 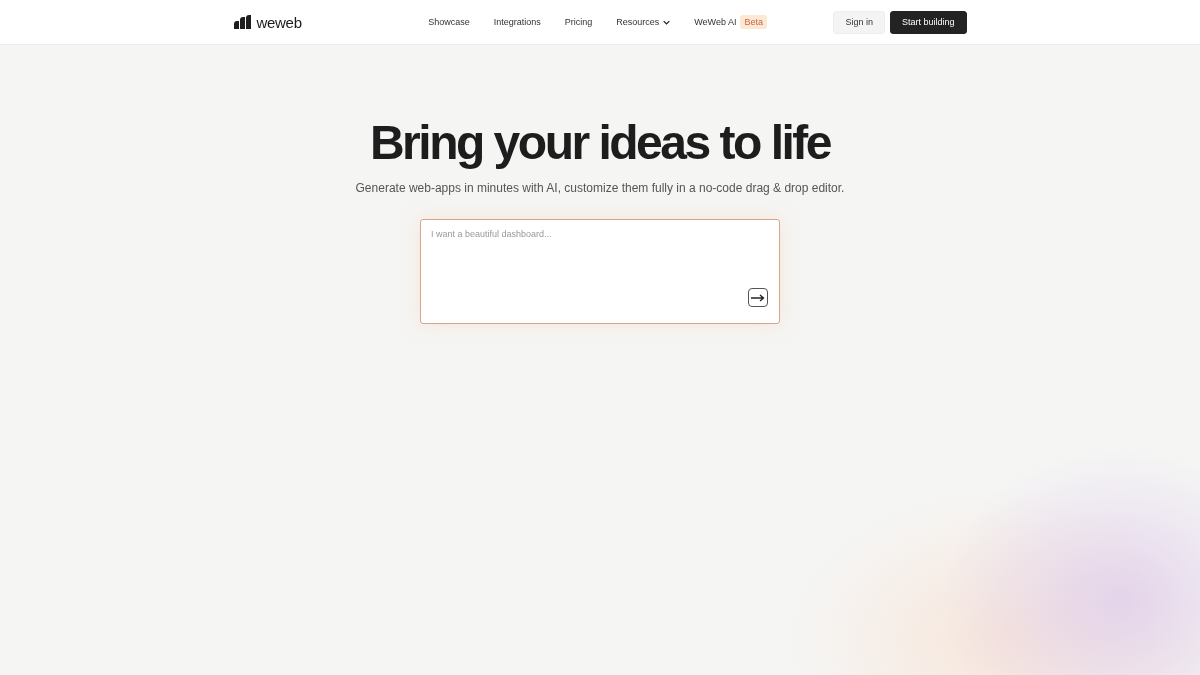 I want to click on nav-link: Showcase, so click(x=449, y=22).